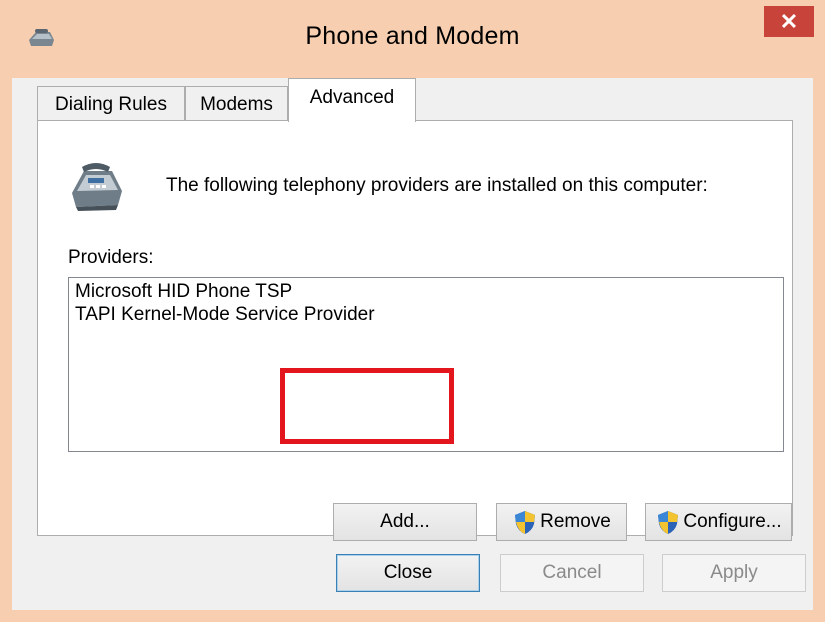 Image resolution: width=825 pixels, height=622 pixels. Describe the element at coordinates (575, 521) in the screenshot. I see `remove-button-label: Remove` at that location.